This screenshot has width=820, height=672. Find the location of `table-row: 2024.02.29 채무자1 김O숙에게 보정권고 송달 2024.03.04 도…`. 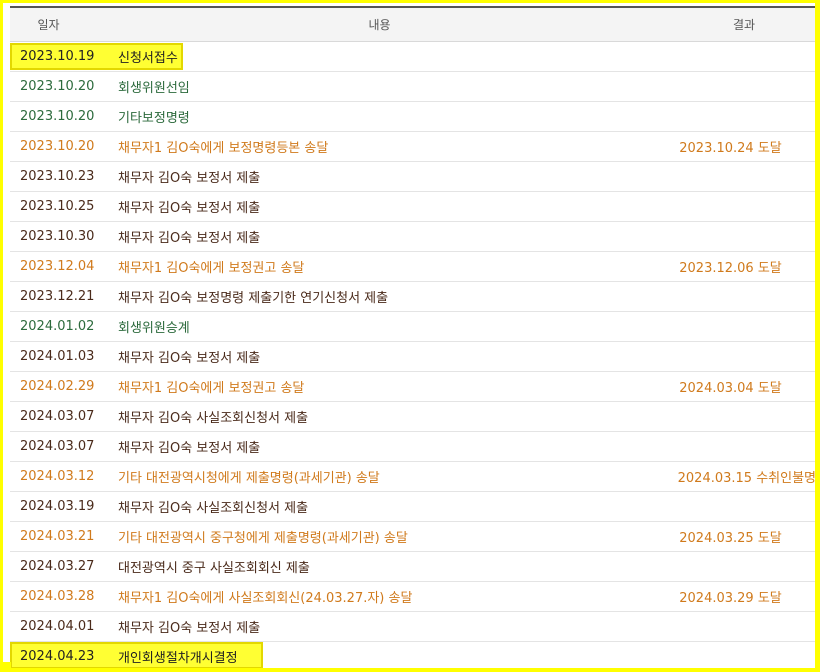

table-row: 2024.02.29 채무자1 김O숙에게 보정권고 송달 2024.03.04 도… is located at coordinates (412, 387).